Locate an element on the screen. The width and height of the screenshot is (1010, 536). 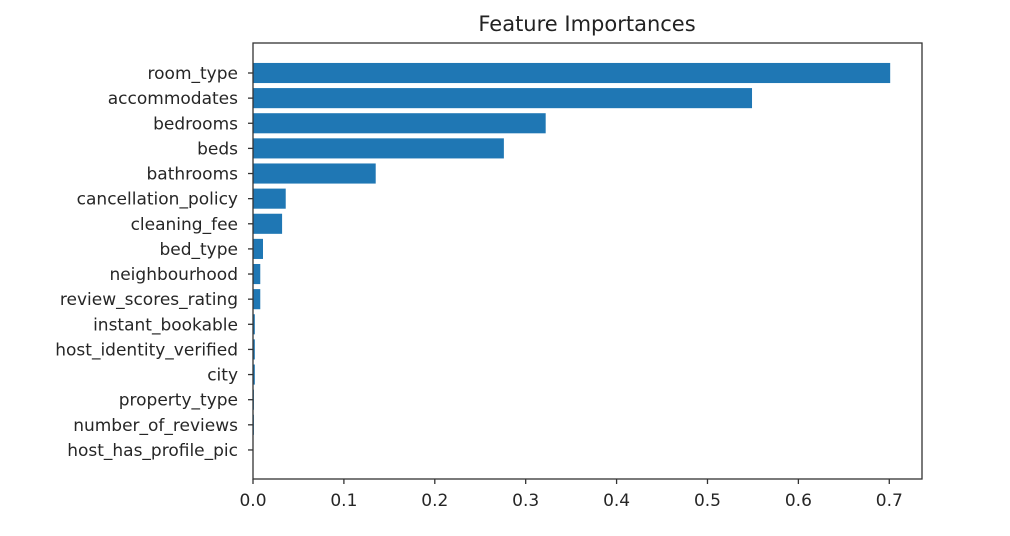
y-tick-label: host_identity_verified is located at coordinates (146, 350).